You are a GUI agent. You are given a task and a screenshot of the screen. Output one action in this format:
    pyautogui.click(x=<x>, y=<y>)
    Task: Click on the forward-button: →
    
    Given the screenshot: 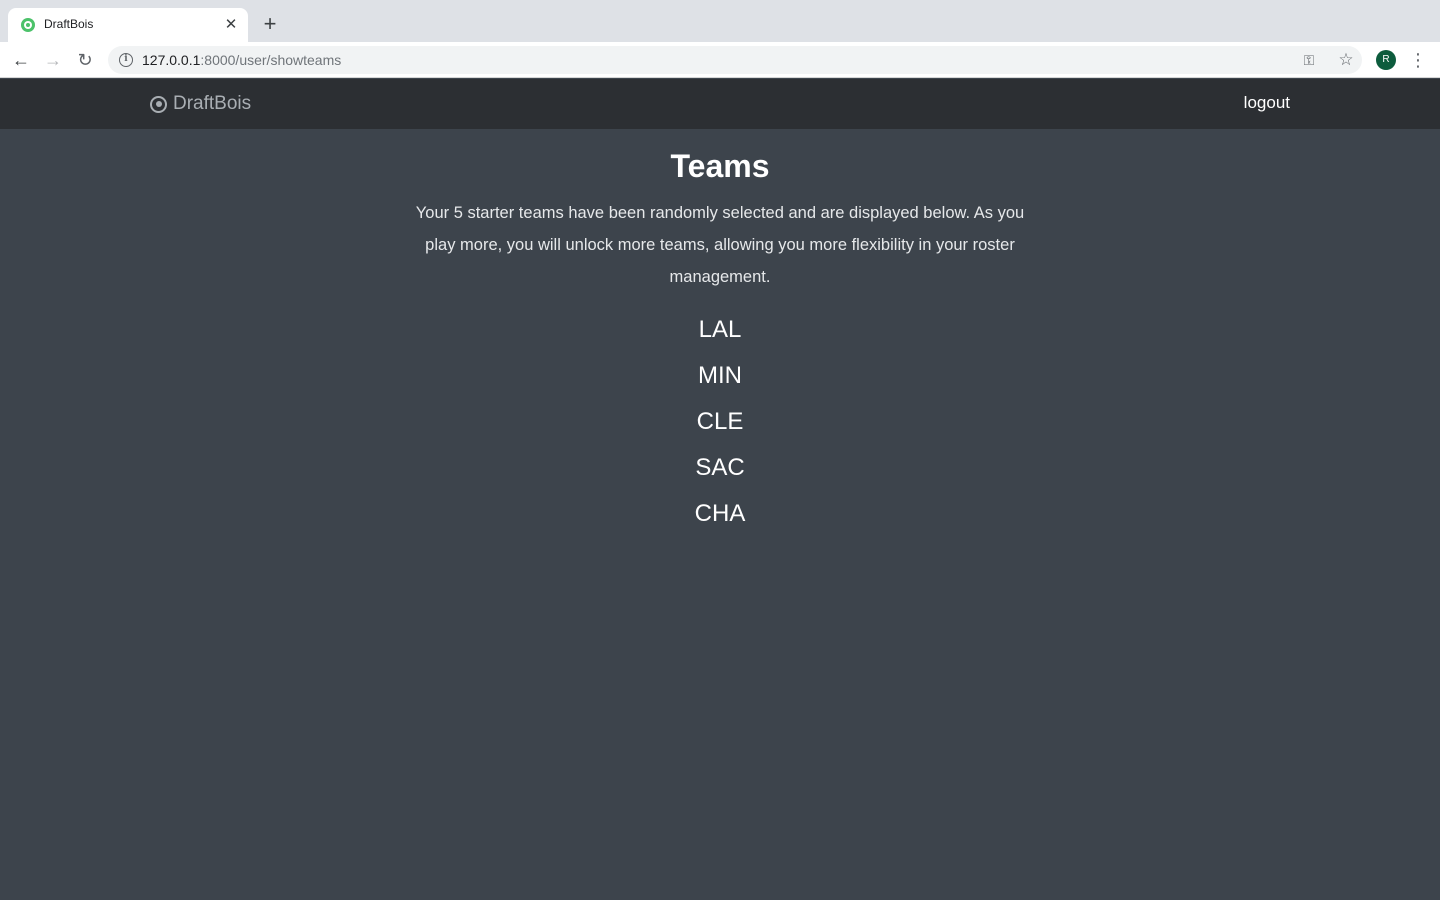 What is the action you would take?
    pyautogui.click(x=53, y=60)
    